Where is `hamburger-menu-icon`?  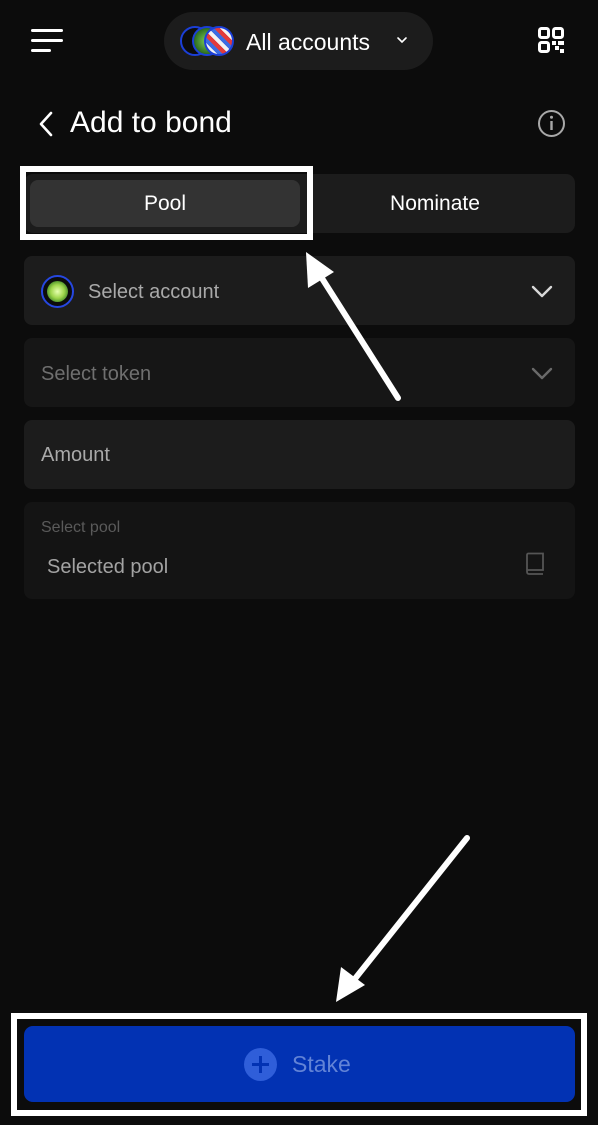
hamburger-menu-icon is located at coordinates (47, 41).